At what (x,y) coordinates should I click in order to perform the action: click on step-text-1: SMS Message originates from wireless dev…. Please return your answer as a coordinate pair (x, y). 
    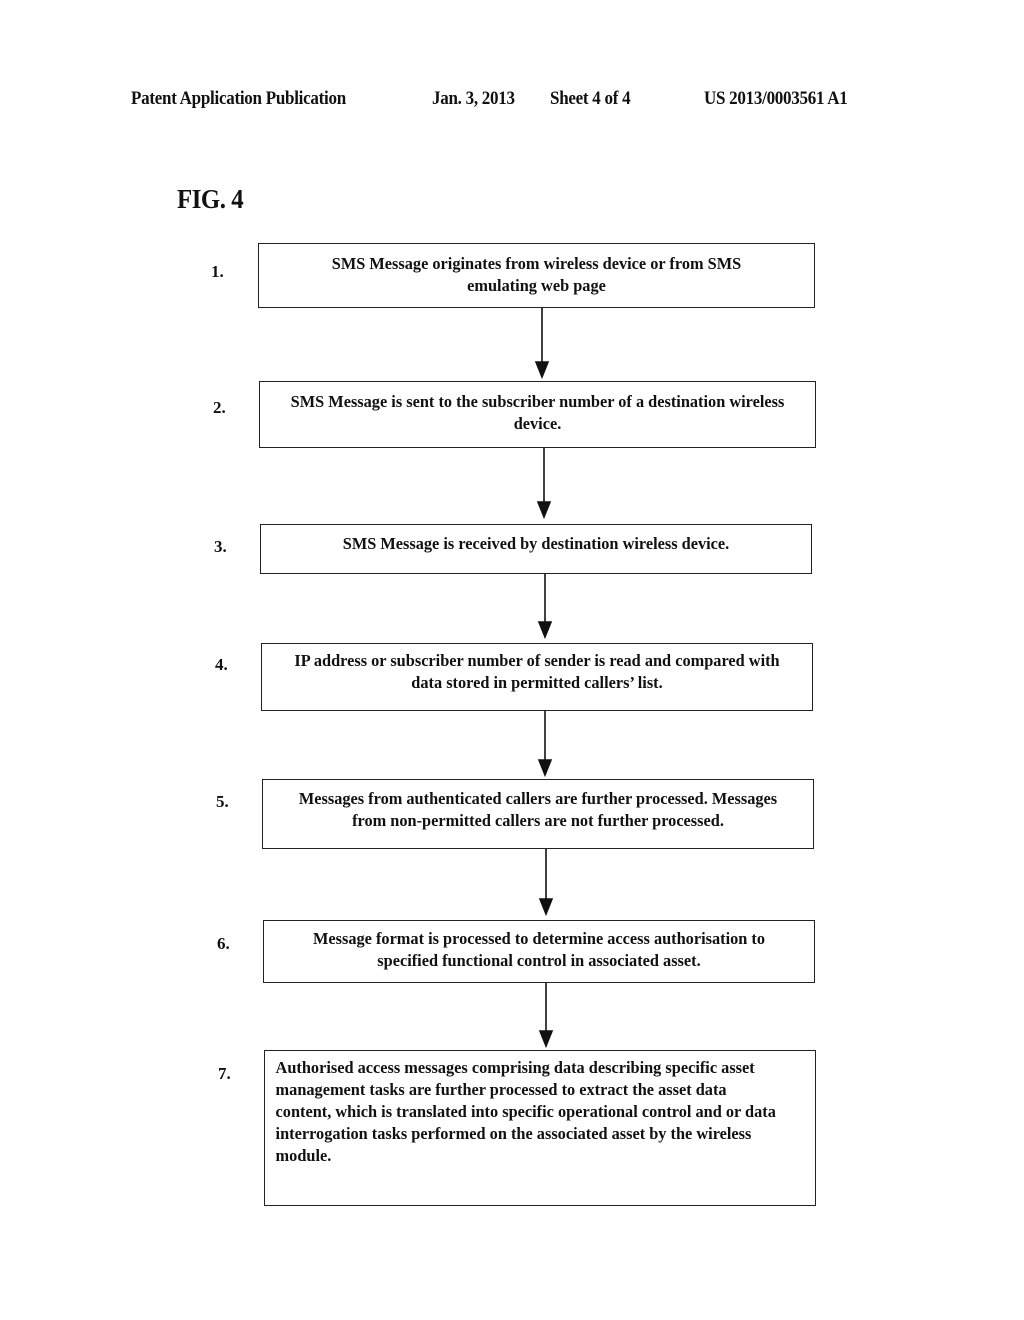
    Looking at the image, I should click on (536, 274).